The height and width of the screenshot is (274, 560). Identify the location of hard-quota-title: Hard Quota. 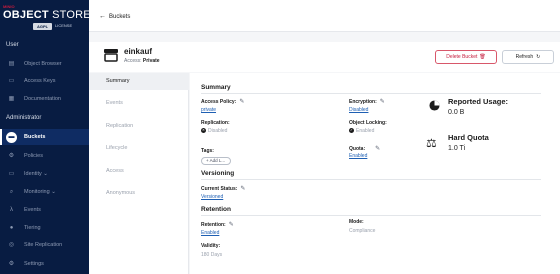
(468, 137).